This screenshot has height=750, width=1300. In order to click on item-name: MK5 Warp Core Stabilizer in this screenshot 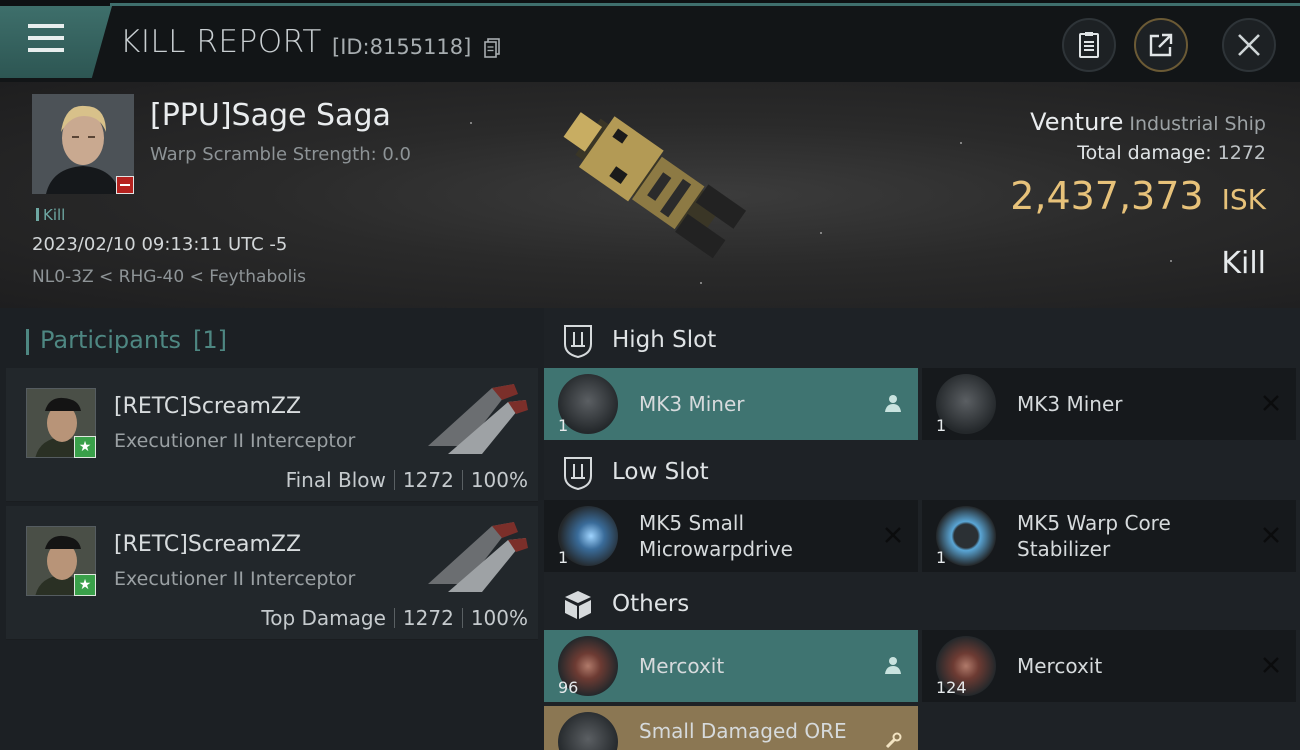, I will do `click(1094, 536)`.